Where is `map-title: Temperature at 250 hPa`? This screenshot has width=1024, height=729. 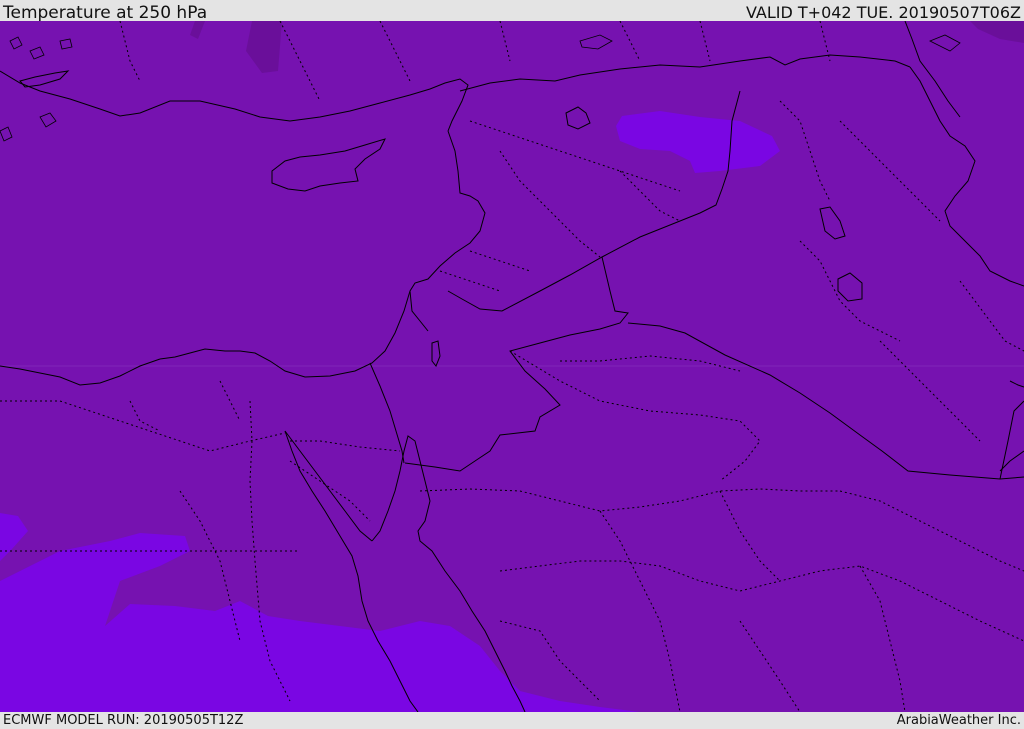
map-title: Temperature at 250 hPa is located at coordinates (105, 13).